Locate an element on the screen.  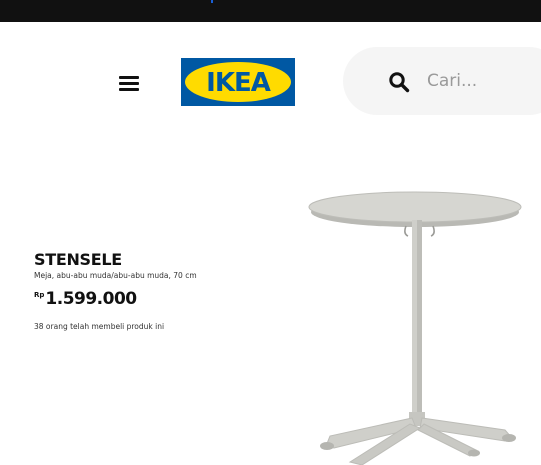
search-bar is located at coordinates (442, 81).